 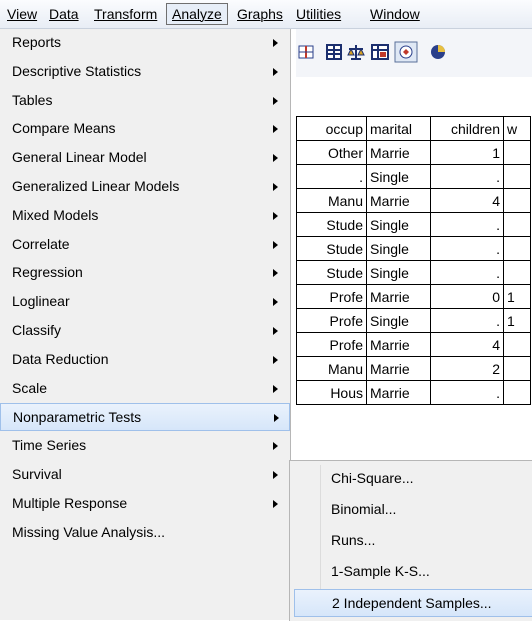 I want to click on menu-utilities: Utilities, so click(x=318, y=14).